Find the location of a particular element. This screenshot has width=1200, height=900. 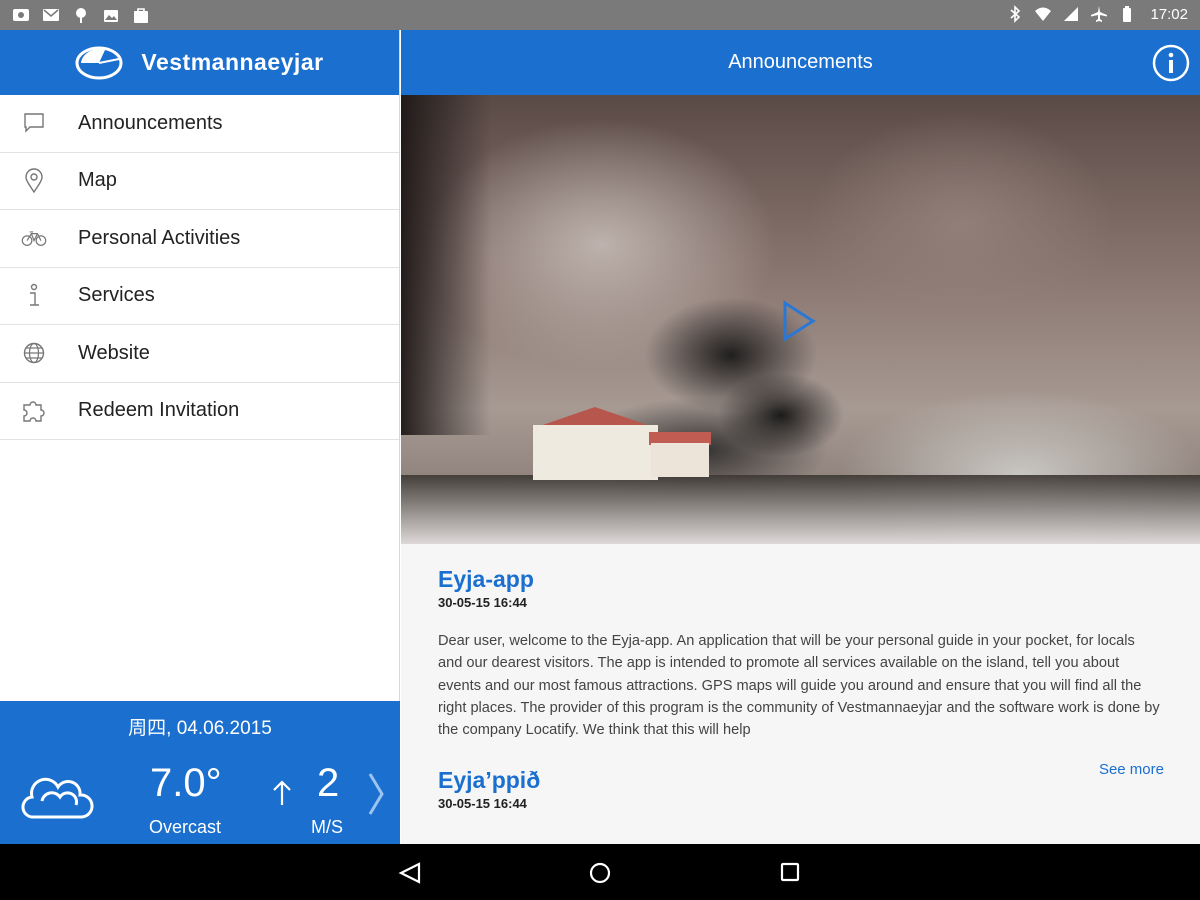

wind-direction-arrow-icon is located at coordinates (282, 792).